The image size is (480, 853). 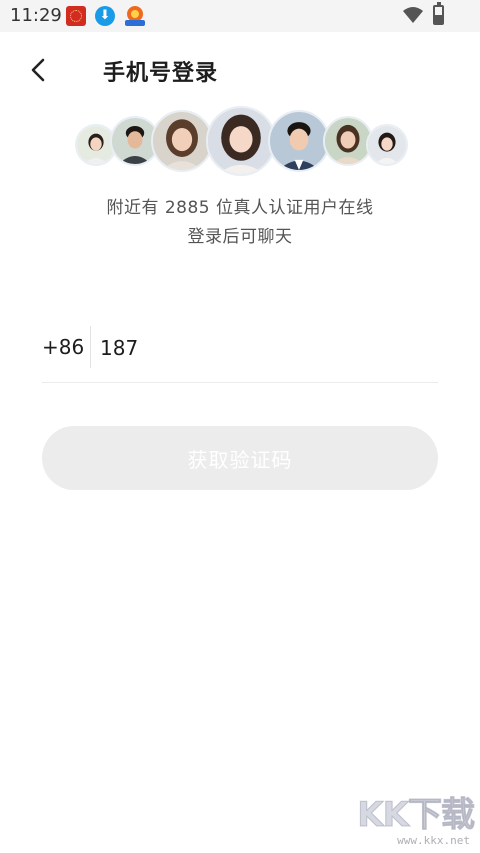 What do you see at coordinates (433, 840) in the screenshot?
I see `watermark-url: www.kkx.net` at bounding box center [433, 840].